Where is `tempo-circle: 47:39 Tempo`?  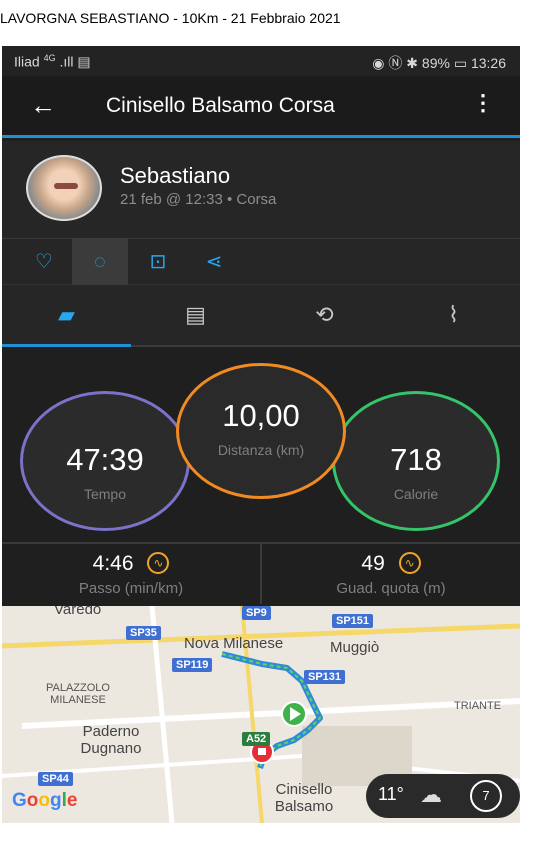
tempo-circle: 47:39 Tempo is located at coordinates (105, 461).